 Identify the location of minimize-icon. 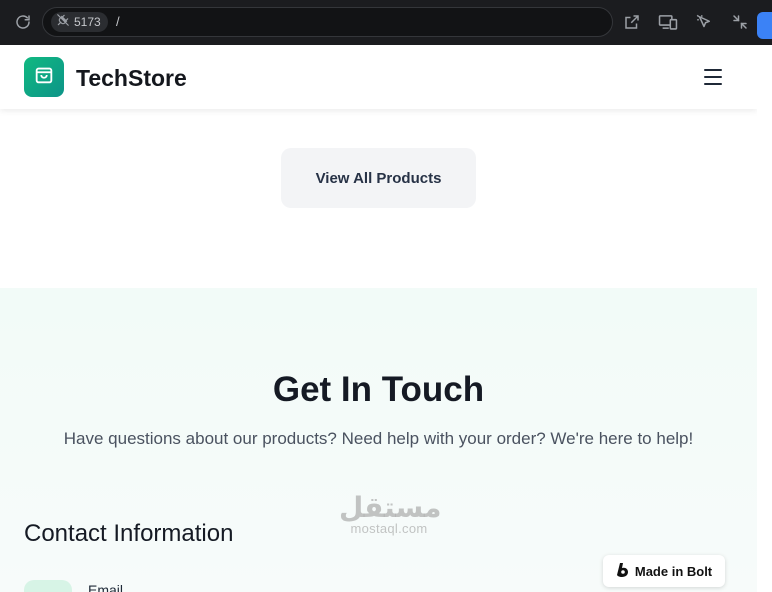
(740, 22).